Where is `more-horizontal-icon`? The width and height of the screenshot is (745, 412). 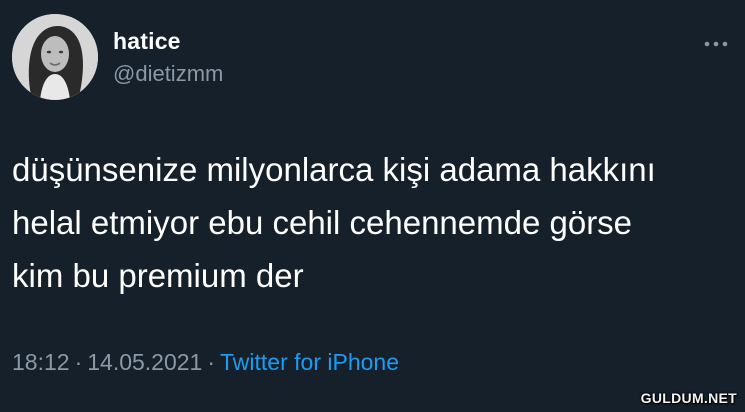 more-horizontal-icon is located at coordinates (716, 41).